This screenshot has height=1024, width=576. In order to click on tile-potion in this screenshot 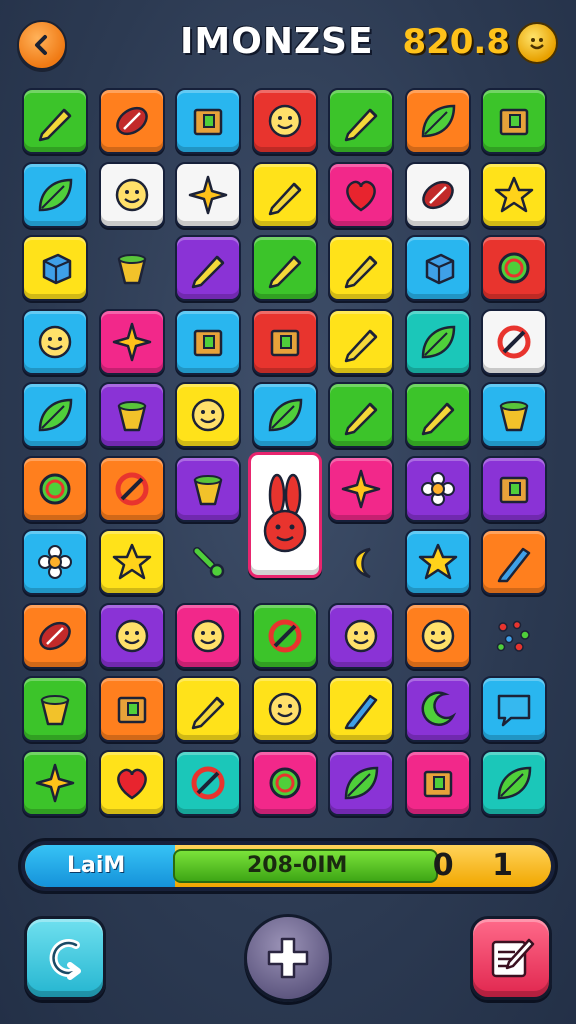, I will do `click(514, 121)`.